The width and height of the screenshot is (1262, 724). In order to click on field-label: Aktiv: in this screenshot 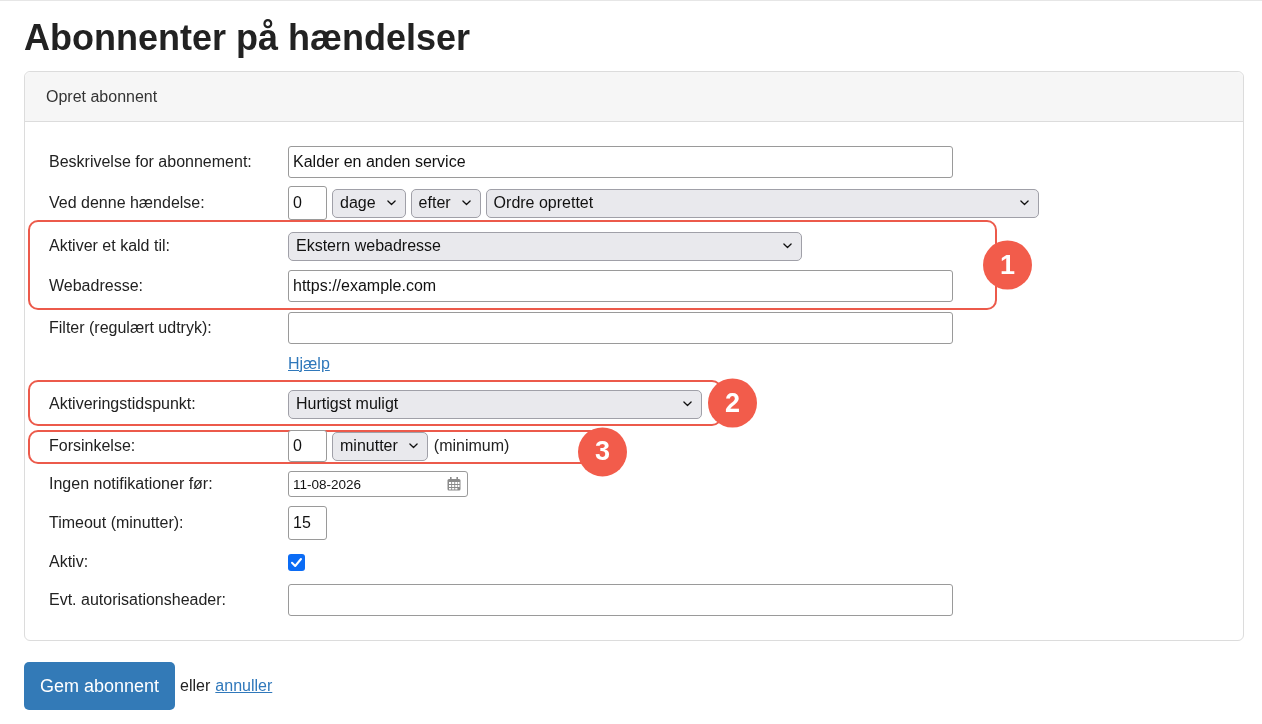, I will do `click(69, 562)`.